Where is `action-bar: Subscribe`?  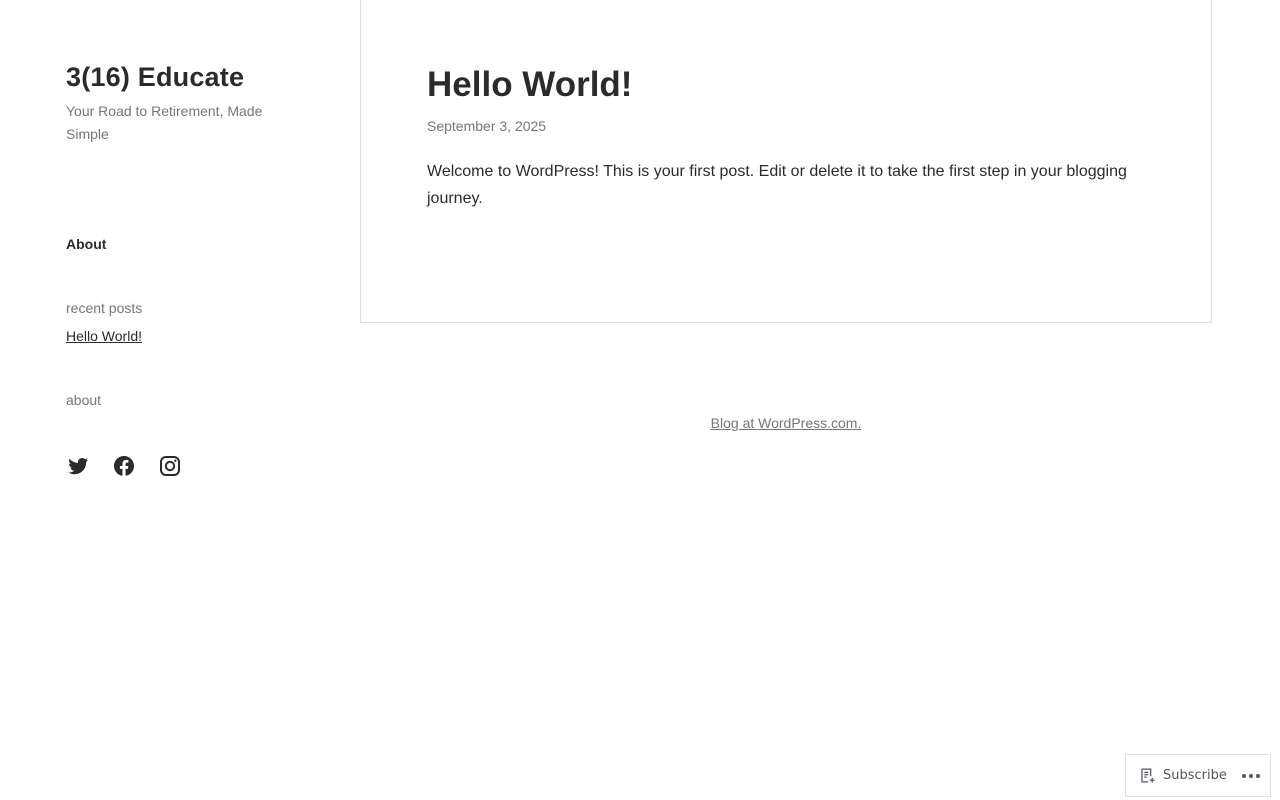
action-bar: Subscribe is located at coordinates (1198, 775).